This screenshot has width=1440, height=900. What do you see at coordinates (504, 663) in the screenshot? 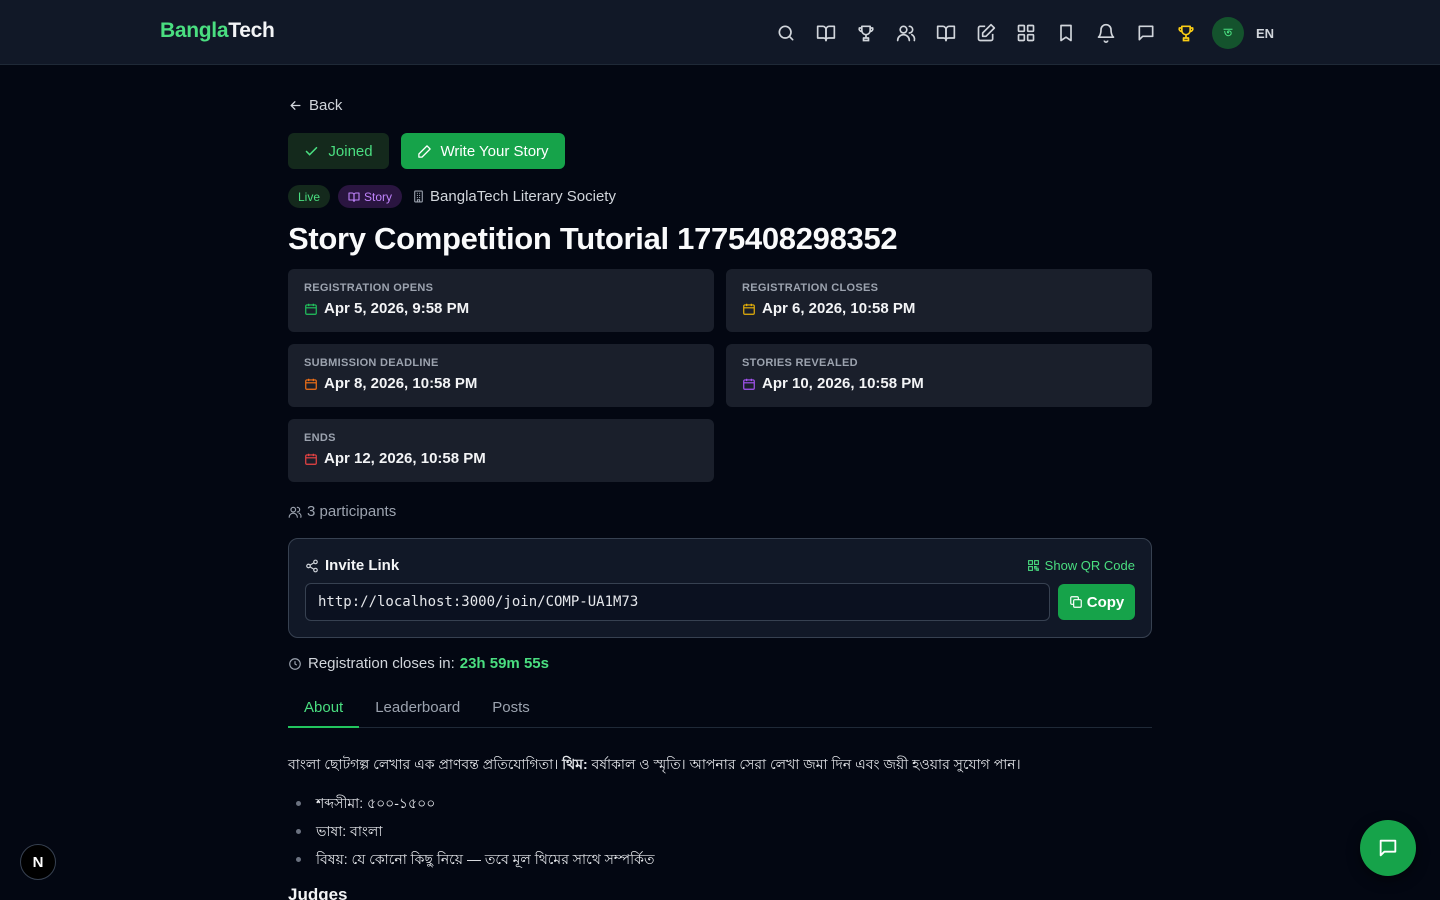
I see `countdown-value: 23h 59m 55s` at bounding box center [504, 663].